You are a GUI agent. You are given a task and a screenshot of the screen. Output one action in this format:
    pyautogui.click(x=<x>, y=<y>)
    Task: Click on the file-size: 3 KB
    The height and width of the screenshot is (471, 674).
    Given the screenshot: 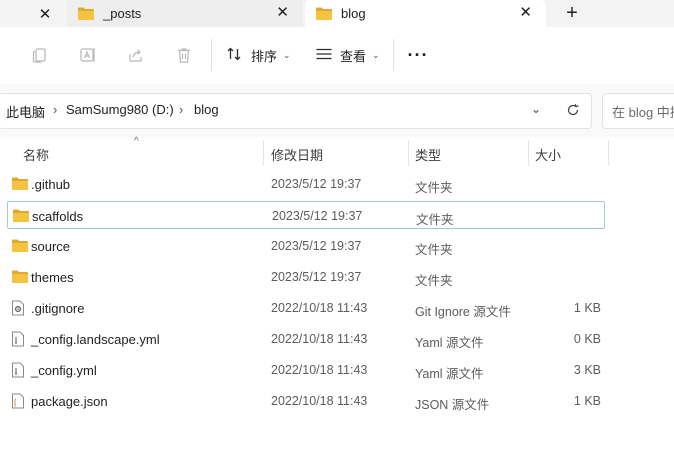 What is the action you would take?
    pyautogui.click(x=587, y=370)
    